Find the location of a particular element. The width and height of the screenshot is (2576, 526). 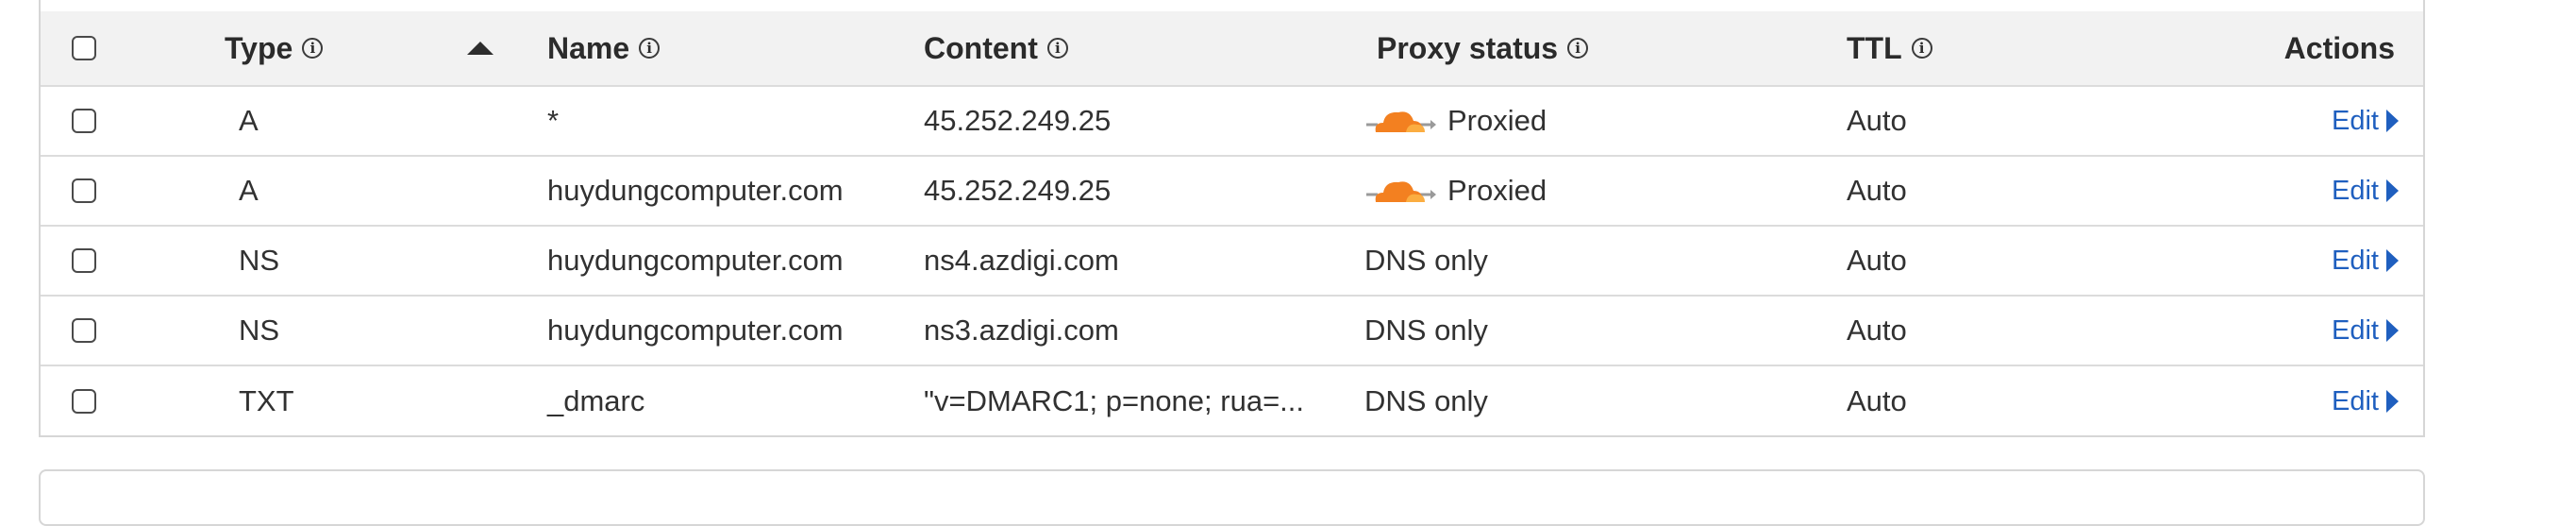

column-header-name: Name i is located at coordinates (604, 48).